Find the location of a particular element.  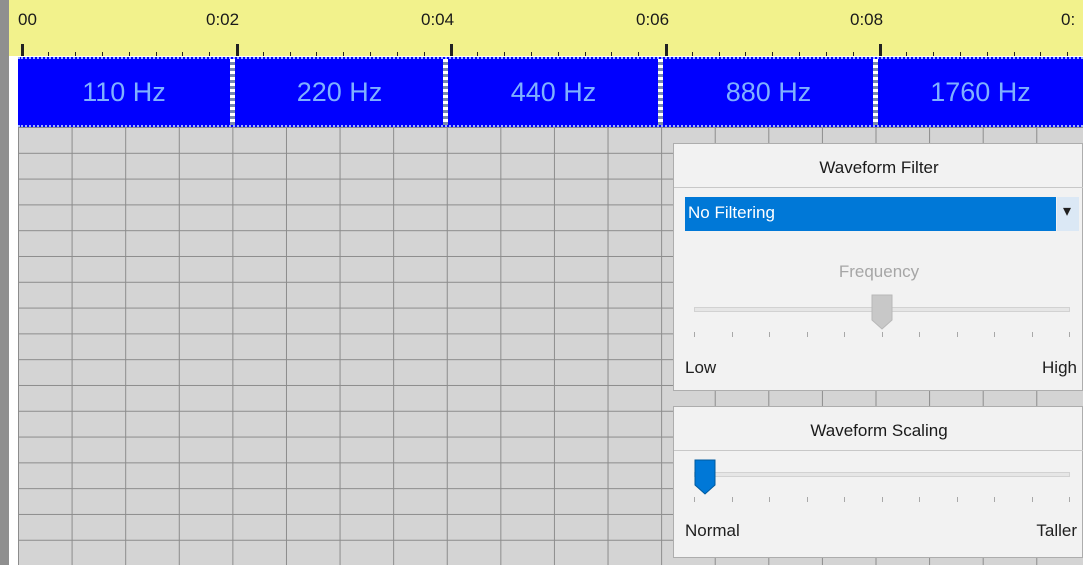

segment-110hz: 110 Hz is located at coordinates (124, 92).